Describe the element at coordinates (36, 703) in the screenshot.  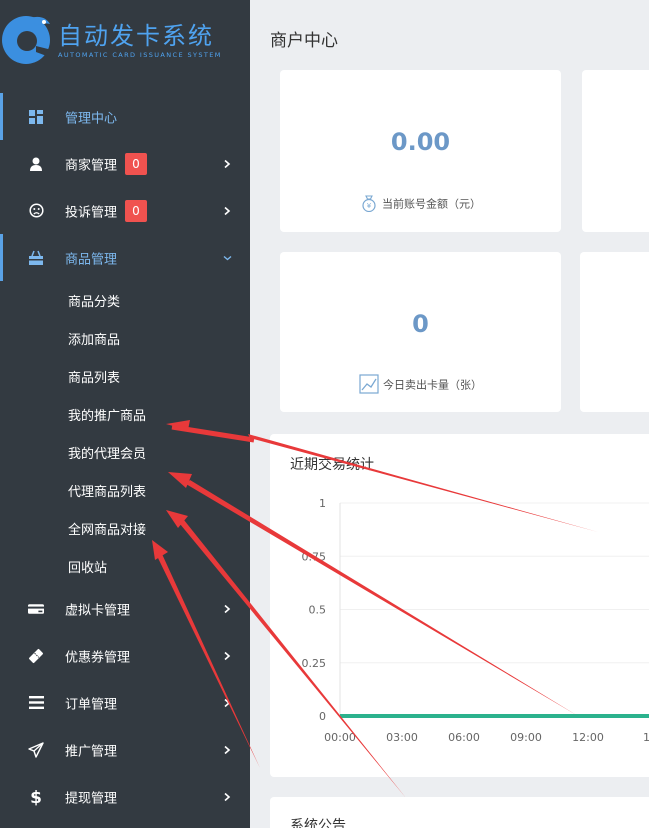
I see `list-icon` at that location.